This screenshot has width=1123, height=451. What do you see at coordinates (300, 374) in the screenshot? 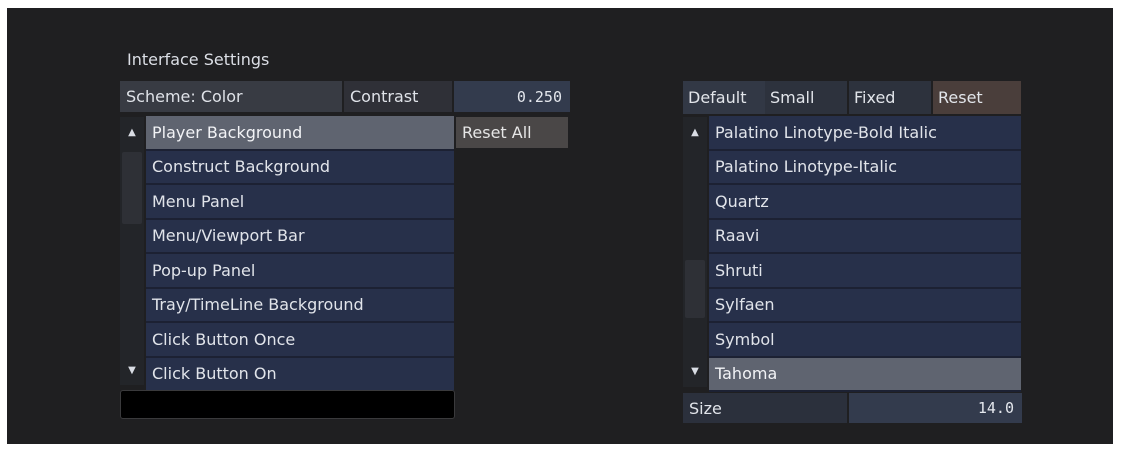
I see `color-list-item-7: Click Button On` at bounding box center [300, 374].